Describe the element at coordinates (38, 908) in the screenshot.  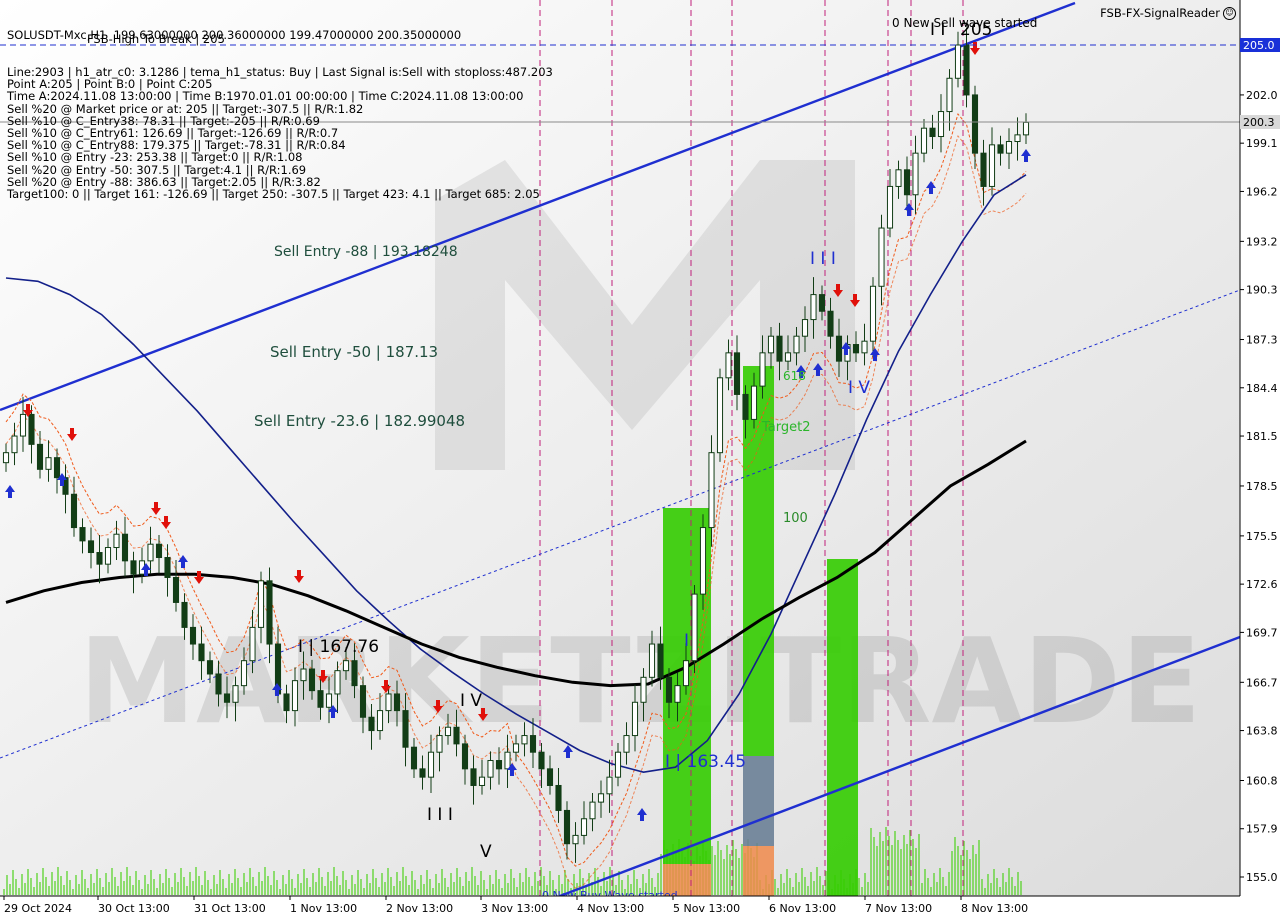
I see `time-tick-label: 29 Oct 2024` at that location.